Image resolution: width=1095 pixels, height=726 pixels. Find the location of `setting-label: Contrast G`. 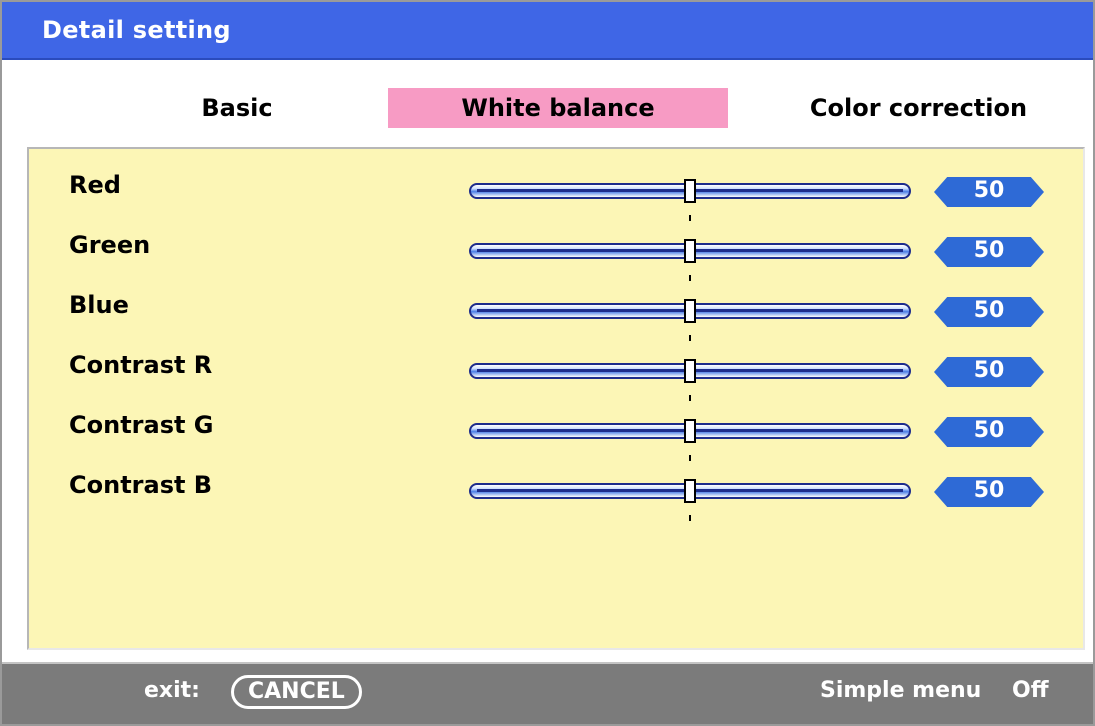

setting-label: Contrast G is located at coordinates (141, 425).